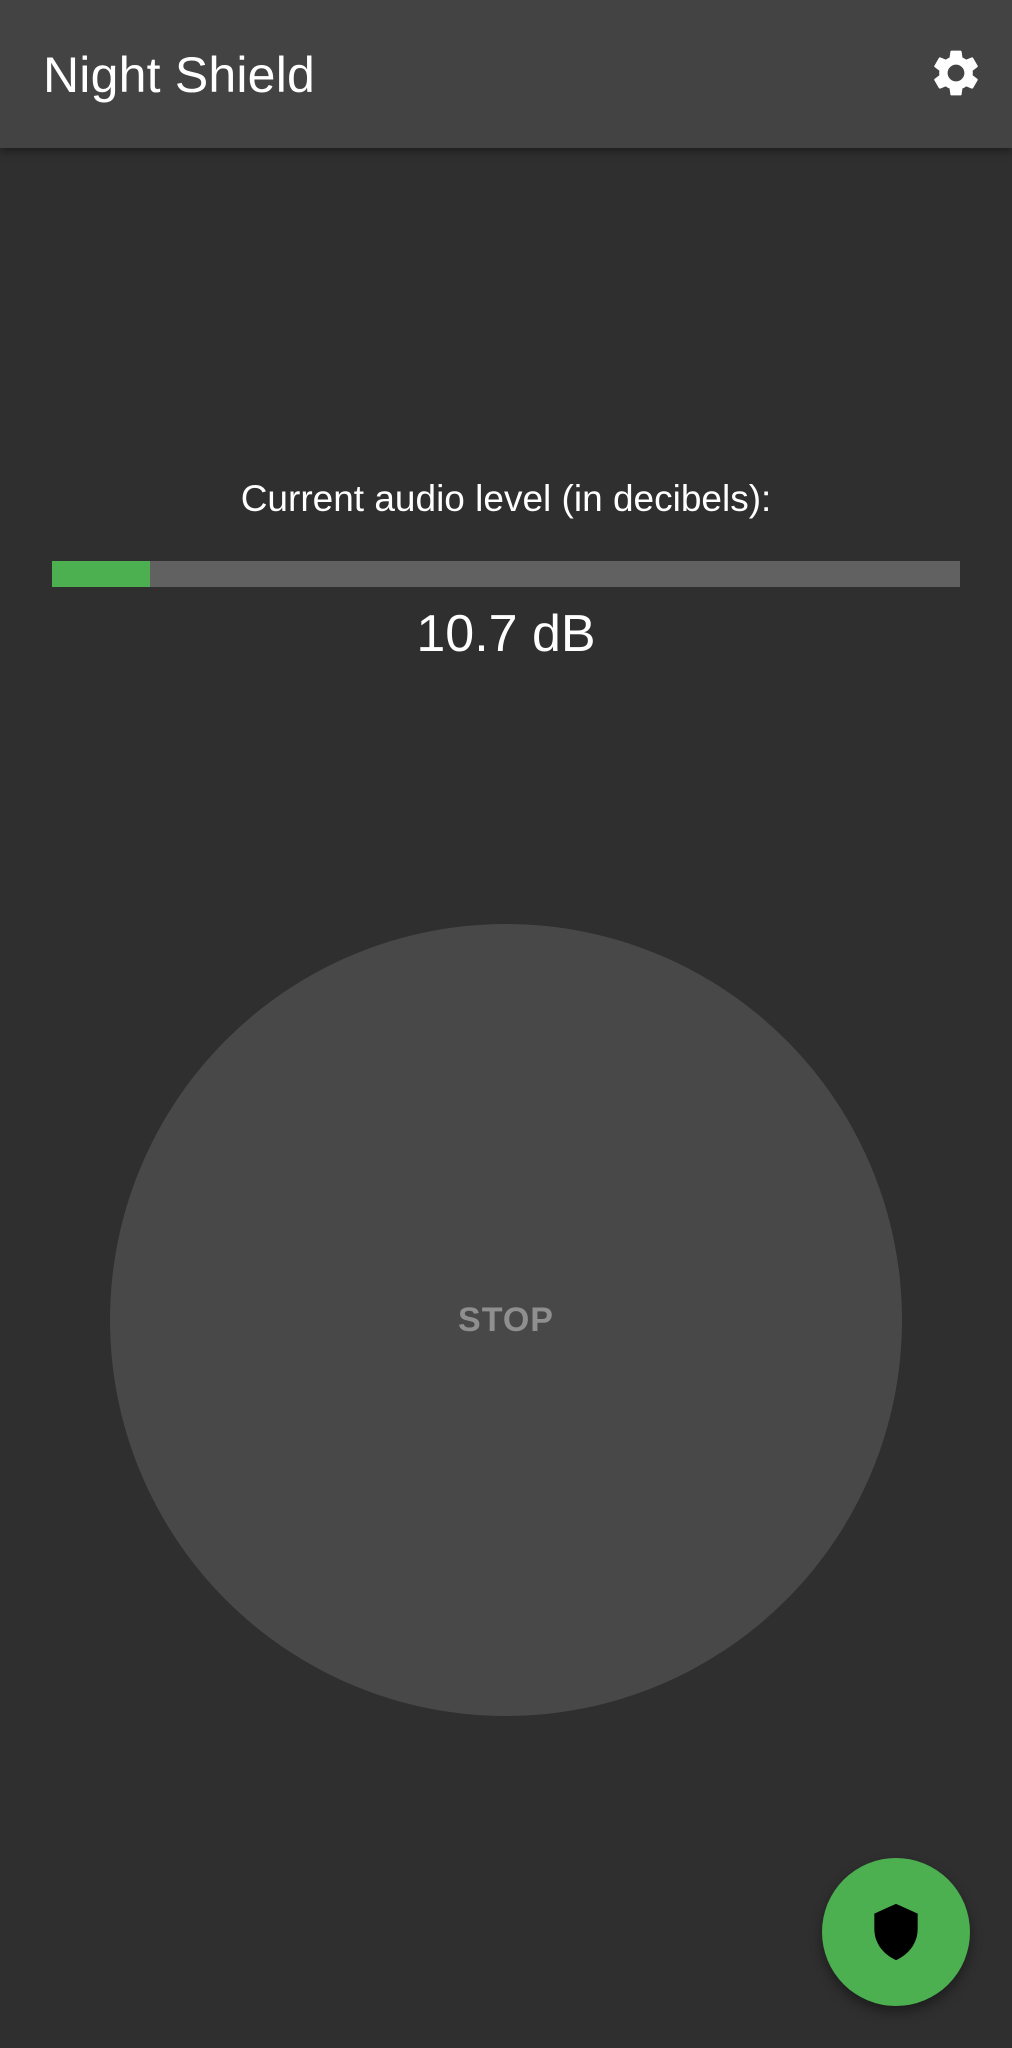 The height and width of the screenshot is (2048, 1012). I want to click on app-title: Night Shield, so click(179, 75).